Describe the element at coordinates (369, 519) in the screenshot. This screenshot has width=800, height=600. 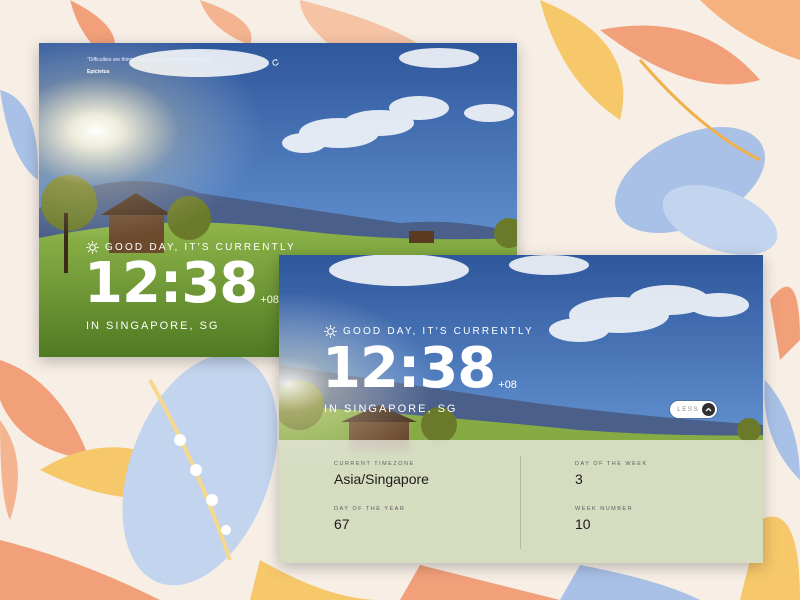
I see `day-of-year: DAY OF THE YEAR 67` at that location.